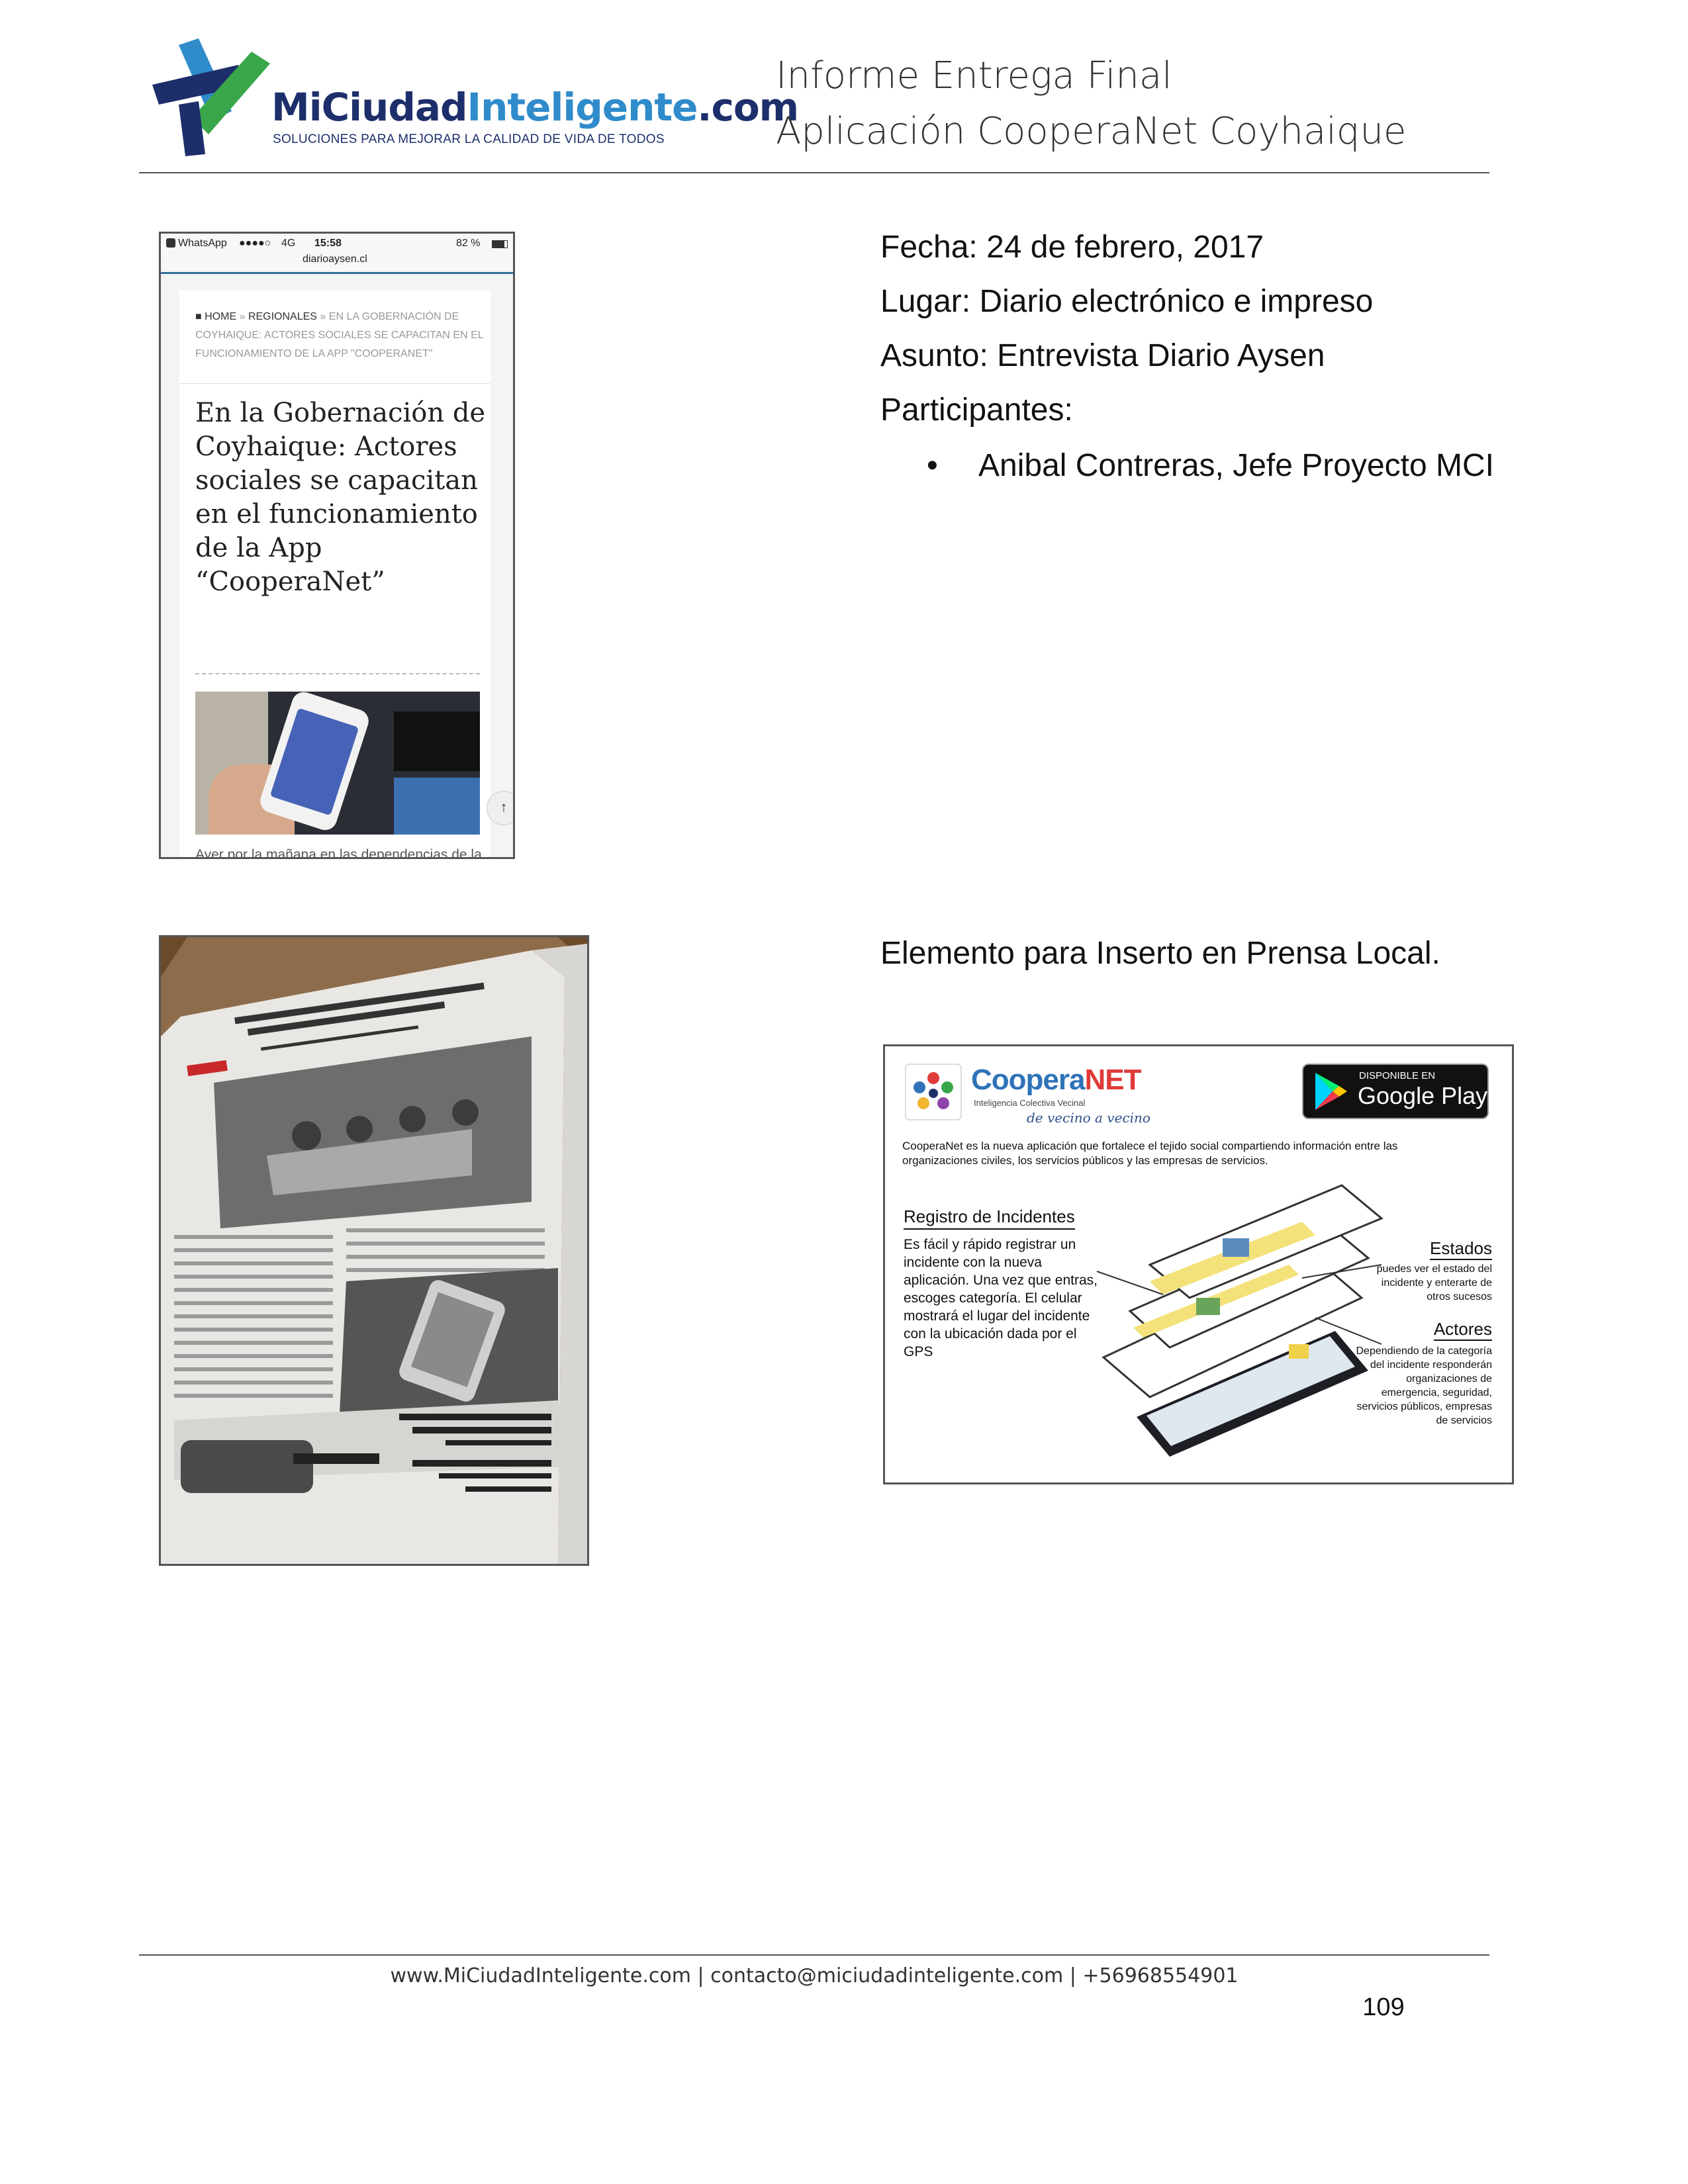 This screenshot has height=2184, width=1688. I want to click on breadcrumb-divider, so click(335, 383).